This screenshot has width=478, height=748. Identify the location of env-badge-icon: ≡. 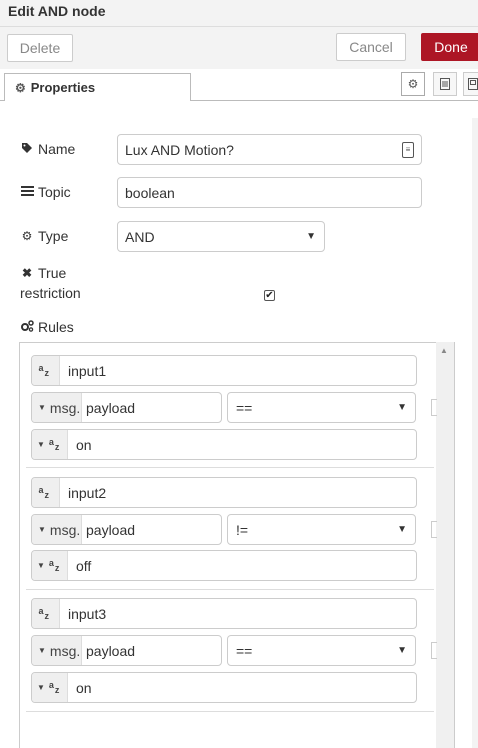
(408, 150).